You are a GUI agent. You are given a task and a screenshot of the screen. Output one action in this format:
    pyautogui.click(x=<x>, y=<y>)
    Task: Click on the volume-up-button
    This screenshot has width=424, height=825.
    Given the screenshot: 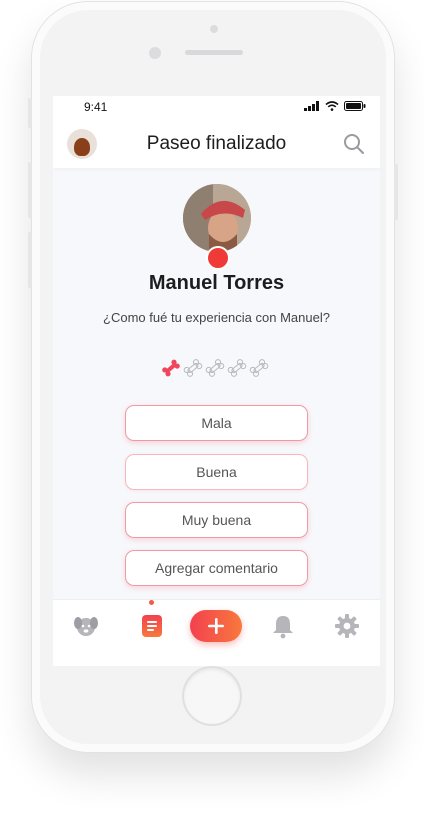 What is the action you would take?
    pyautogui.click(x=30, y=190)
    